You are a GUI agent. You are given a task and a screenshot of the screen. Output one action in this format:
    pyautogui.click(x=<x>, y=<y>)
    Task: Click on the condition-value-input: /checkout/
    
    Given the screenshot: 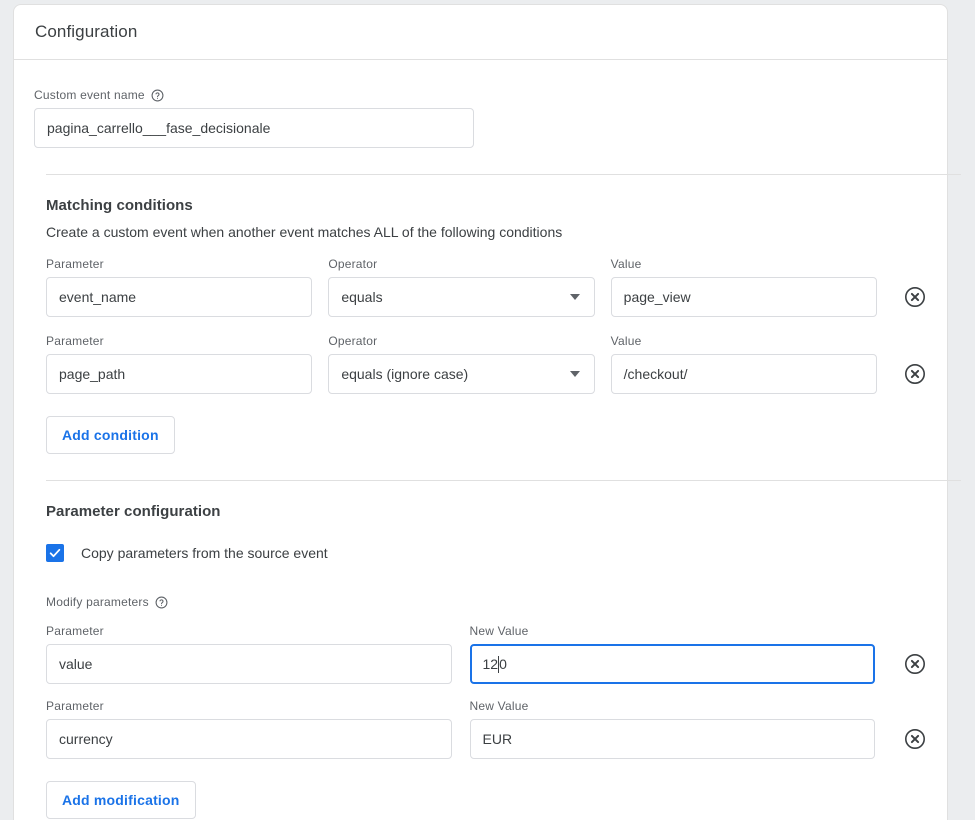 What is the action you would take?
    pyautogui.click(x=743, y=374)
    